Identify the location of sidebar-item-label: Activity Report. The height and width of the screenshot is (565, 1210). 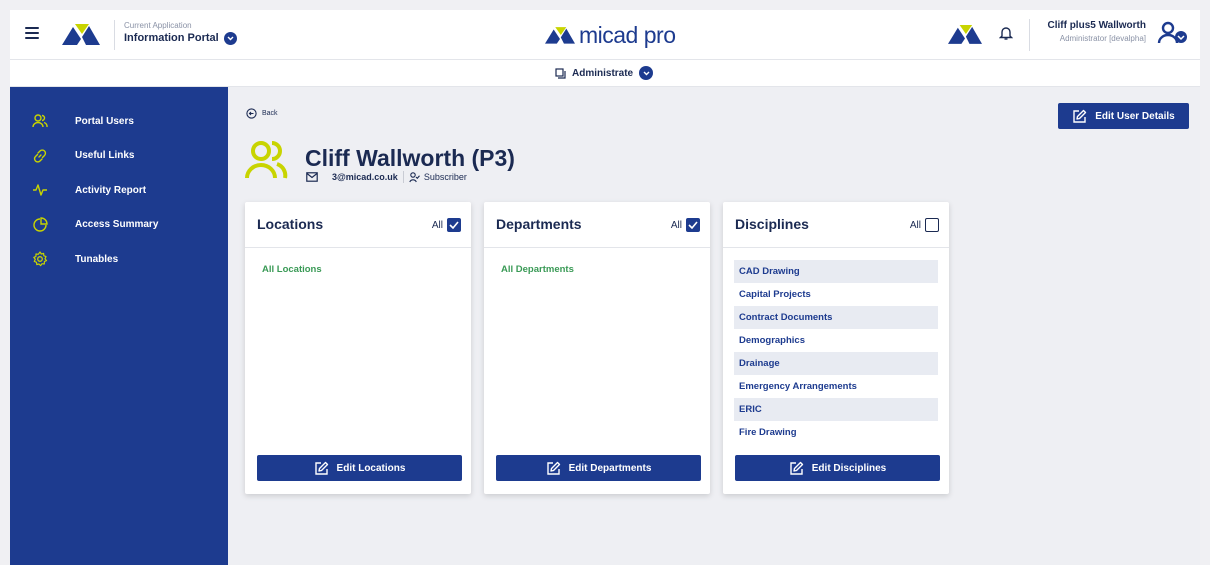
(111, 190).